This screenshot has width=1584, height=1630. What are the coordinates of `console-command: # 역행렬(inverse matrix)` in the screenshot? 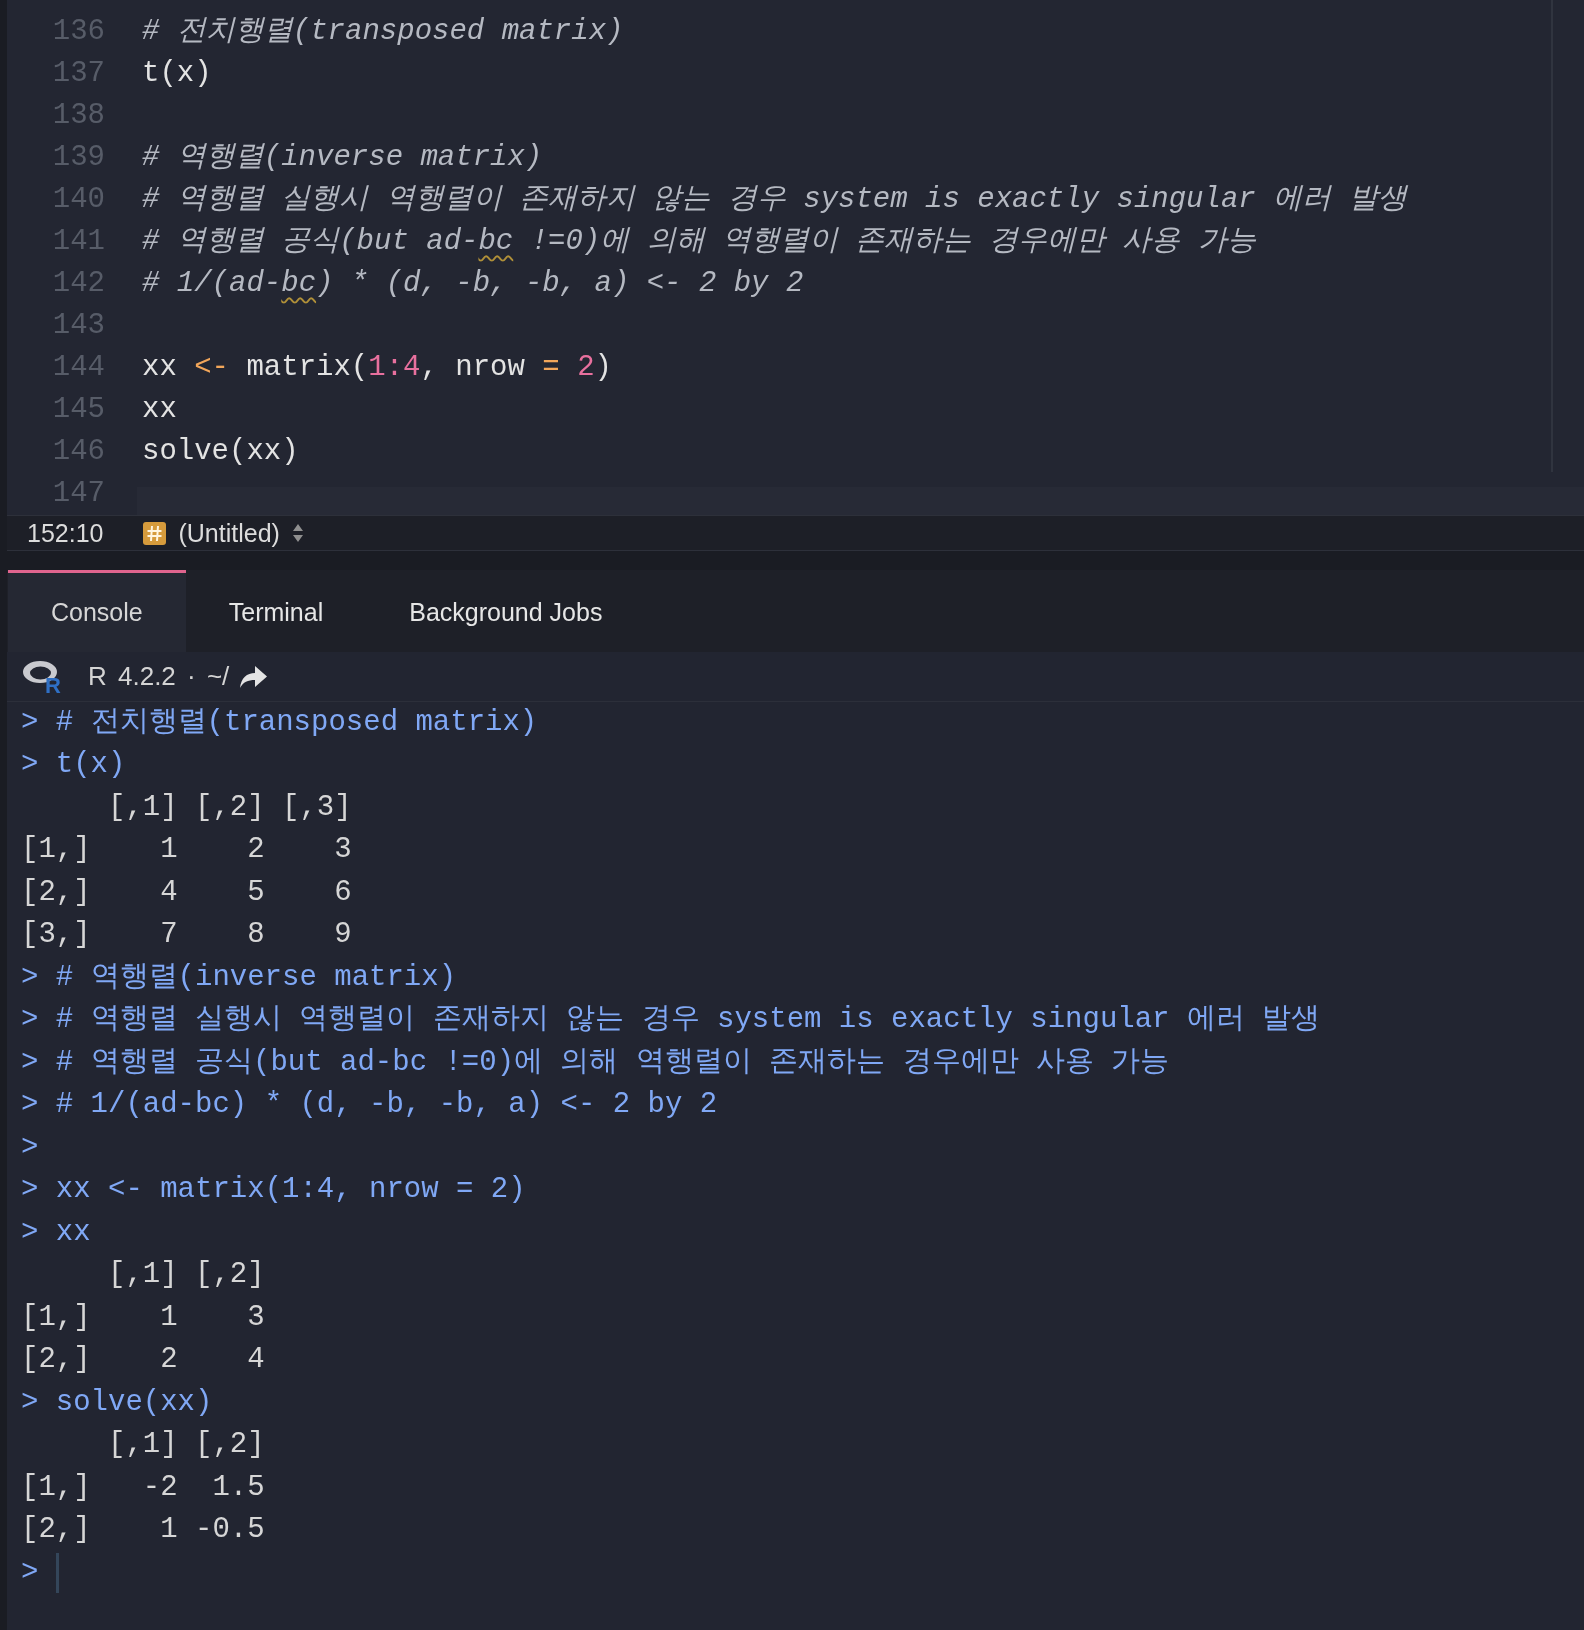 It's located at (256, 978).